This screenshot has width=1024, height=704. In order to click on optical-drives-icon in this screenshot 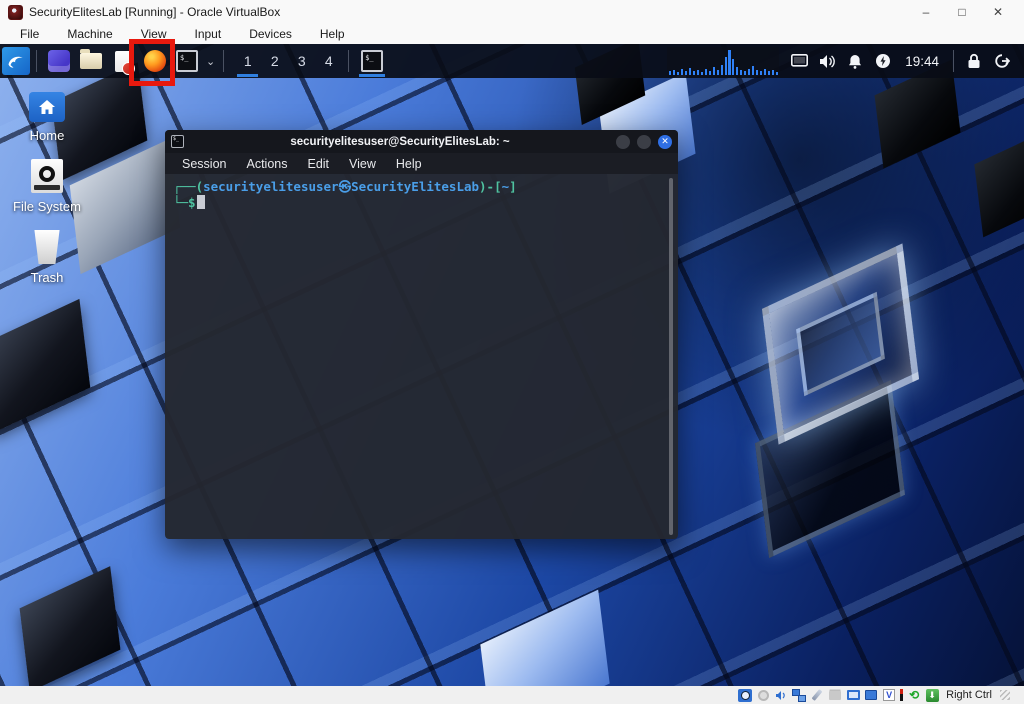, I will do `click(763, 695)`.